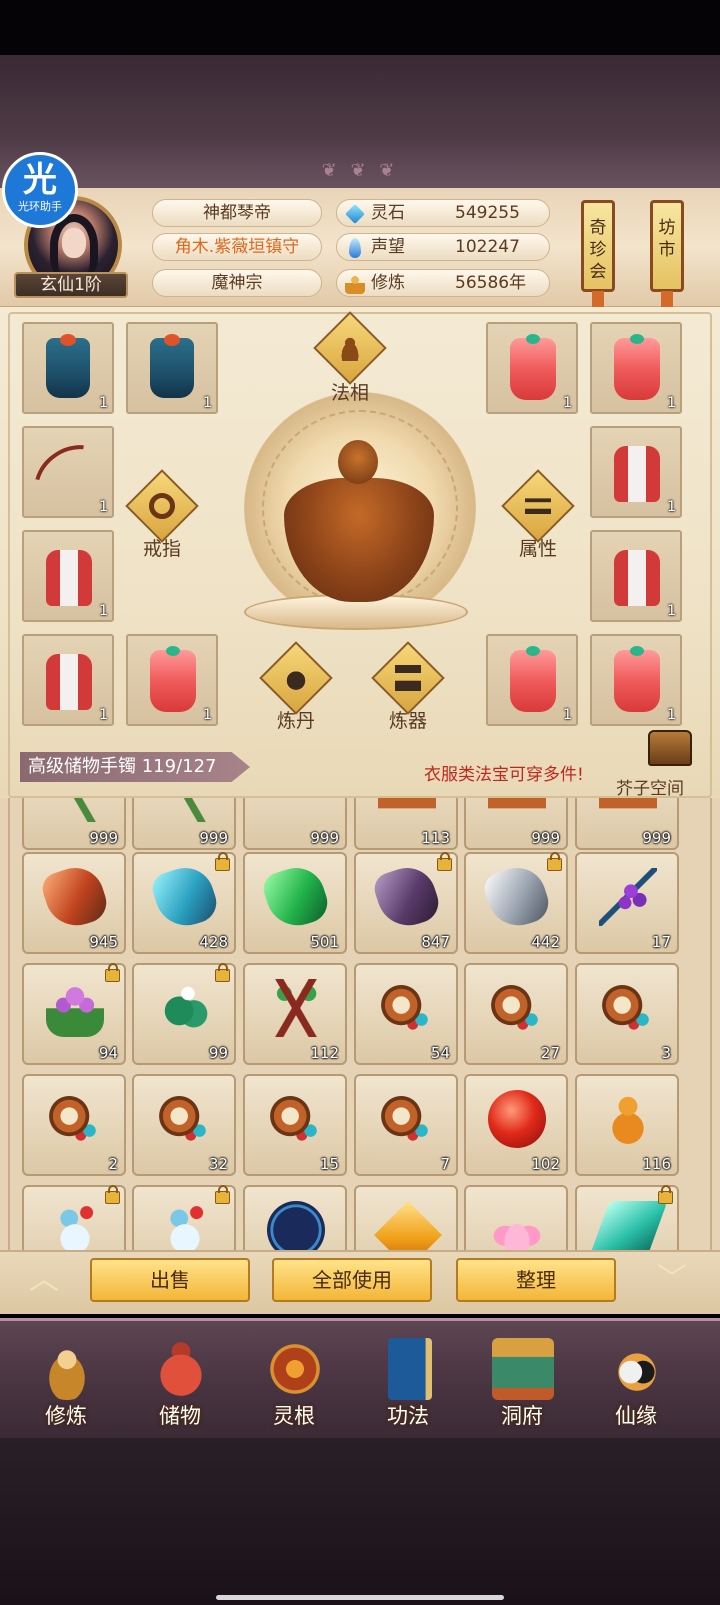 This screenshot has width=720, height=1605. What do you see at coordinates (487, 213) in the screenshot?
I see `resource-value: 549255` at bounding box center [487, 213].